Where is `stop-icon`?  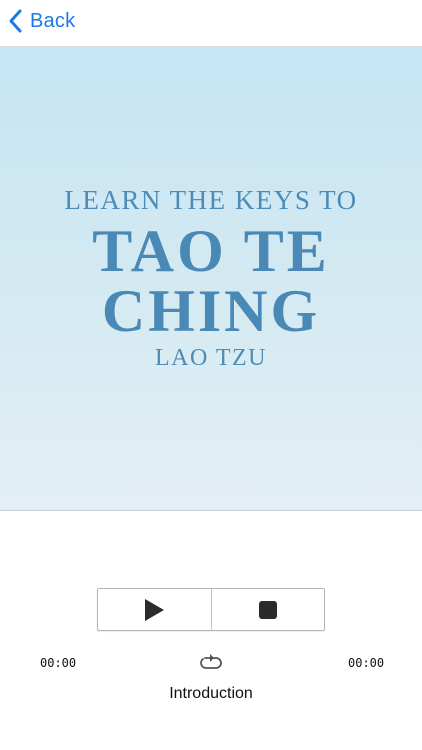
stop-icon is located at coordinates (267, 609).